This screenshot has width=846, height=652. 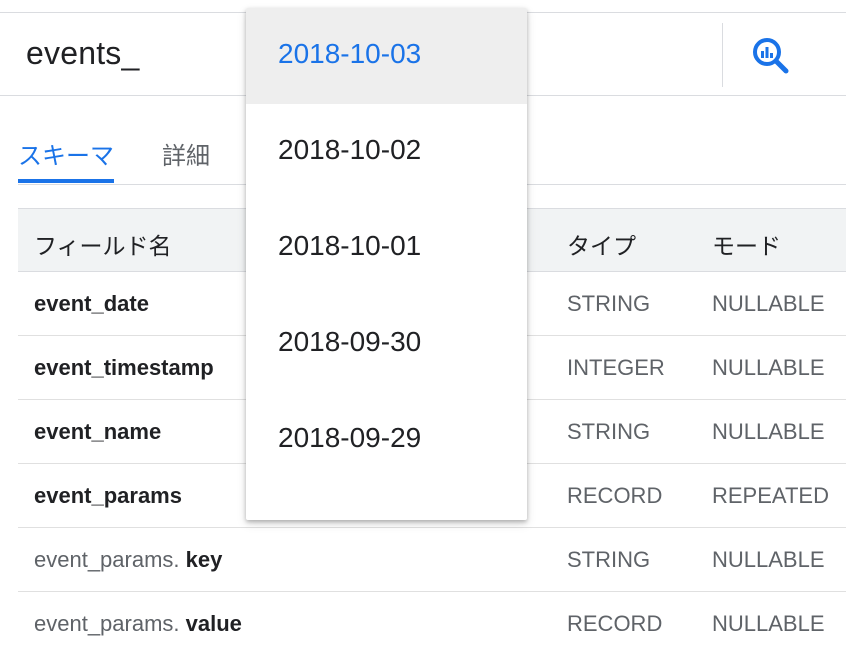 I want to click on active-tab-indicator, so click(x=66, y=181).